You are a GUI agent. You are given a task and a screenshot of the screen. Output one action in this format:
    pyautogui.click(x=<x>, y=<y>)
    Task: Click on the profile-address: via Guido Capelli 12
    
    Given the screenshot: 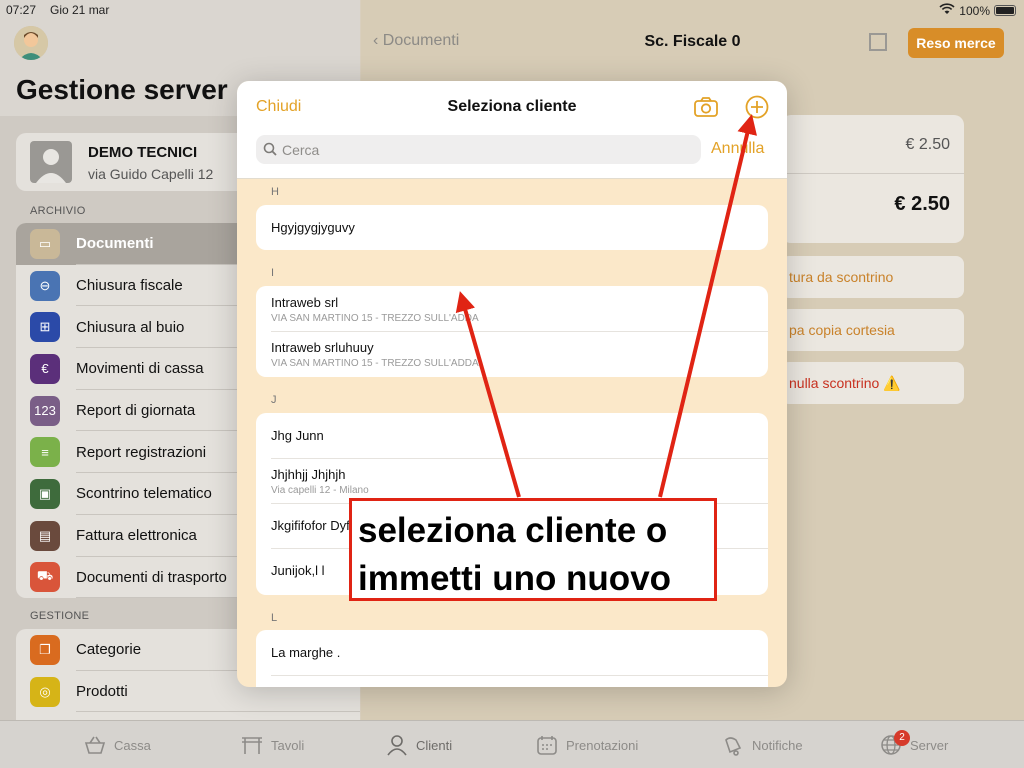 What is the action you would take?
    pyautogui.click(x=151, y=174)
    